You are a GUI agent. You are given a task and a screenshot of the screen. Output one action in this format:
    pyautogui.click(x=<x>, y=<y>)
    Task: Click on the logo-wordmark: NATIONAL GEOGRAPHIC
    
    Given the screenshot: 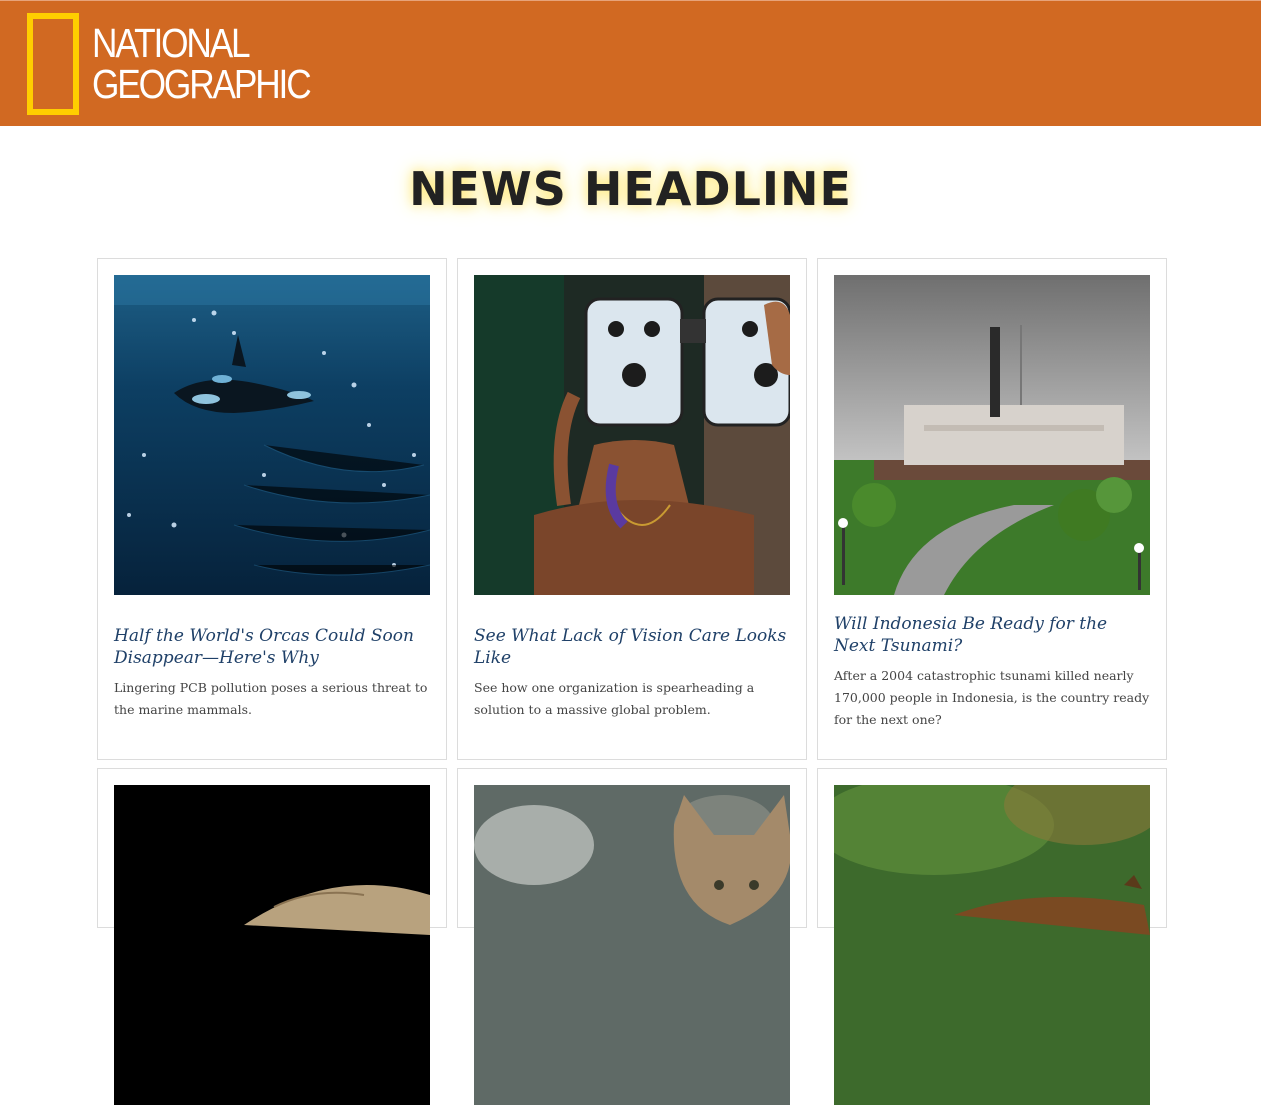 What is the action you would take?
    pyautogui.click(x=202, y=63)
    